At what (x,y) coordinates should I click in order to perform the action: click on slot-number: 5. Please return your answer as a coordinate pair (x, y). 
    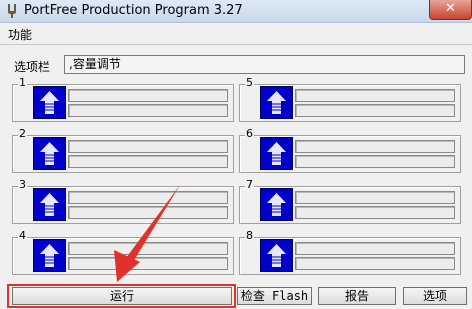
    Looking at the image, I should click on (249, 82).